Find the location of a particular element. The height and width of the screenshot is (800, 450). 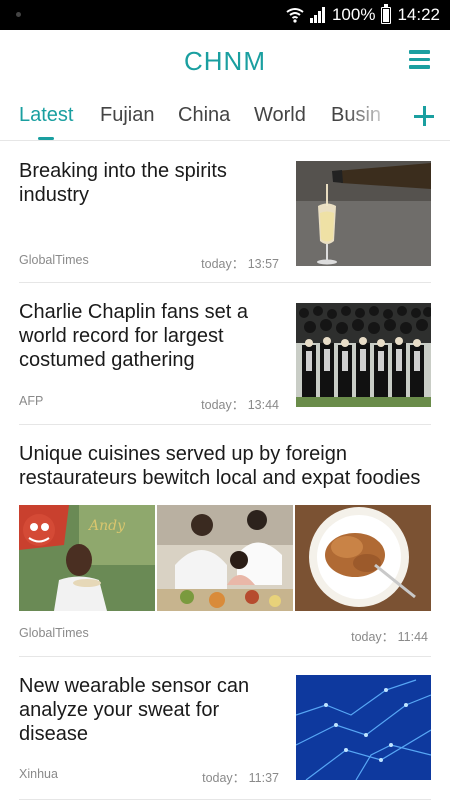

news-time: today： 11:37 is located at coordinates (240, 778).